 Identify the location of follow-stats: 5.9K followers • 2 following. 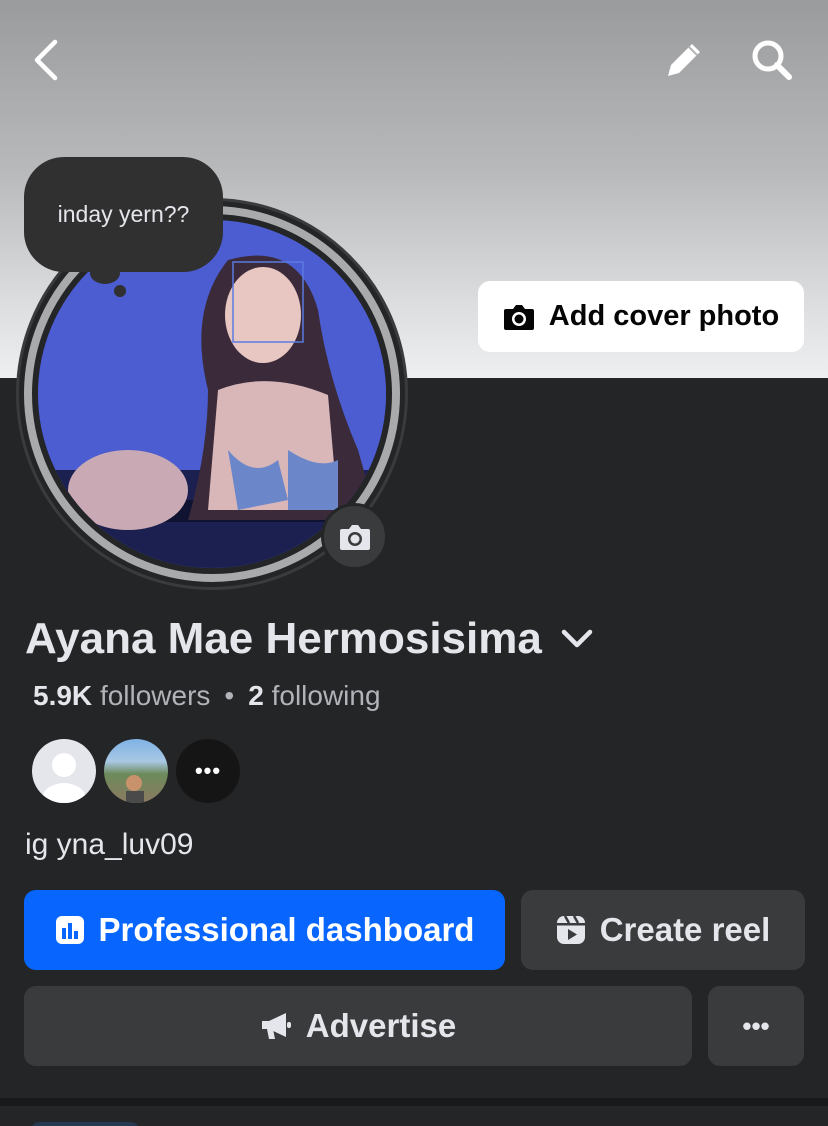
(207, 696).